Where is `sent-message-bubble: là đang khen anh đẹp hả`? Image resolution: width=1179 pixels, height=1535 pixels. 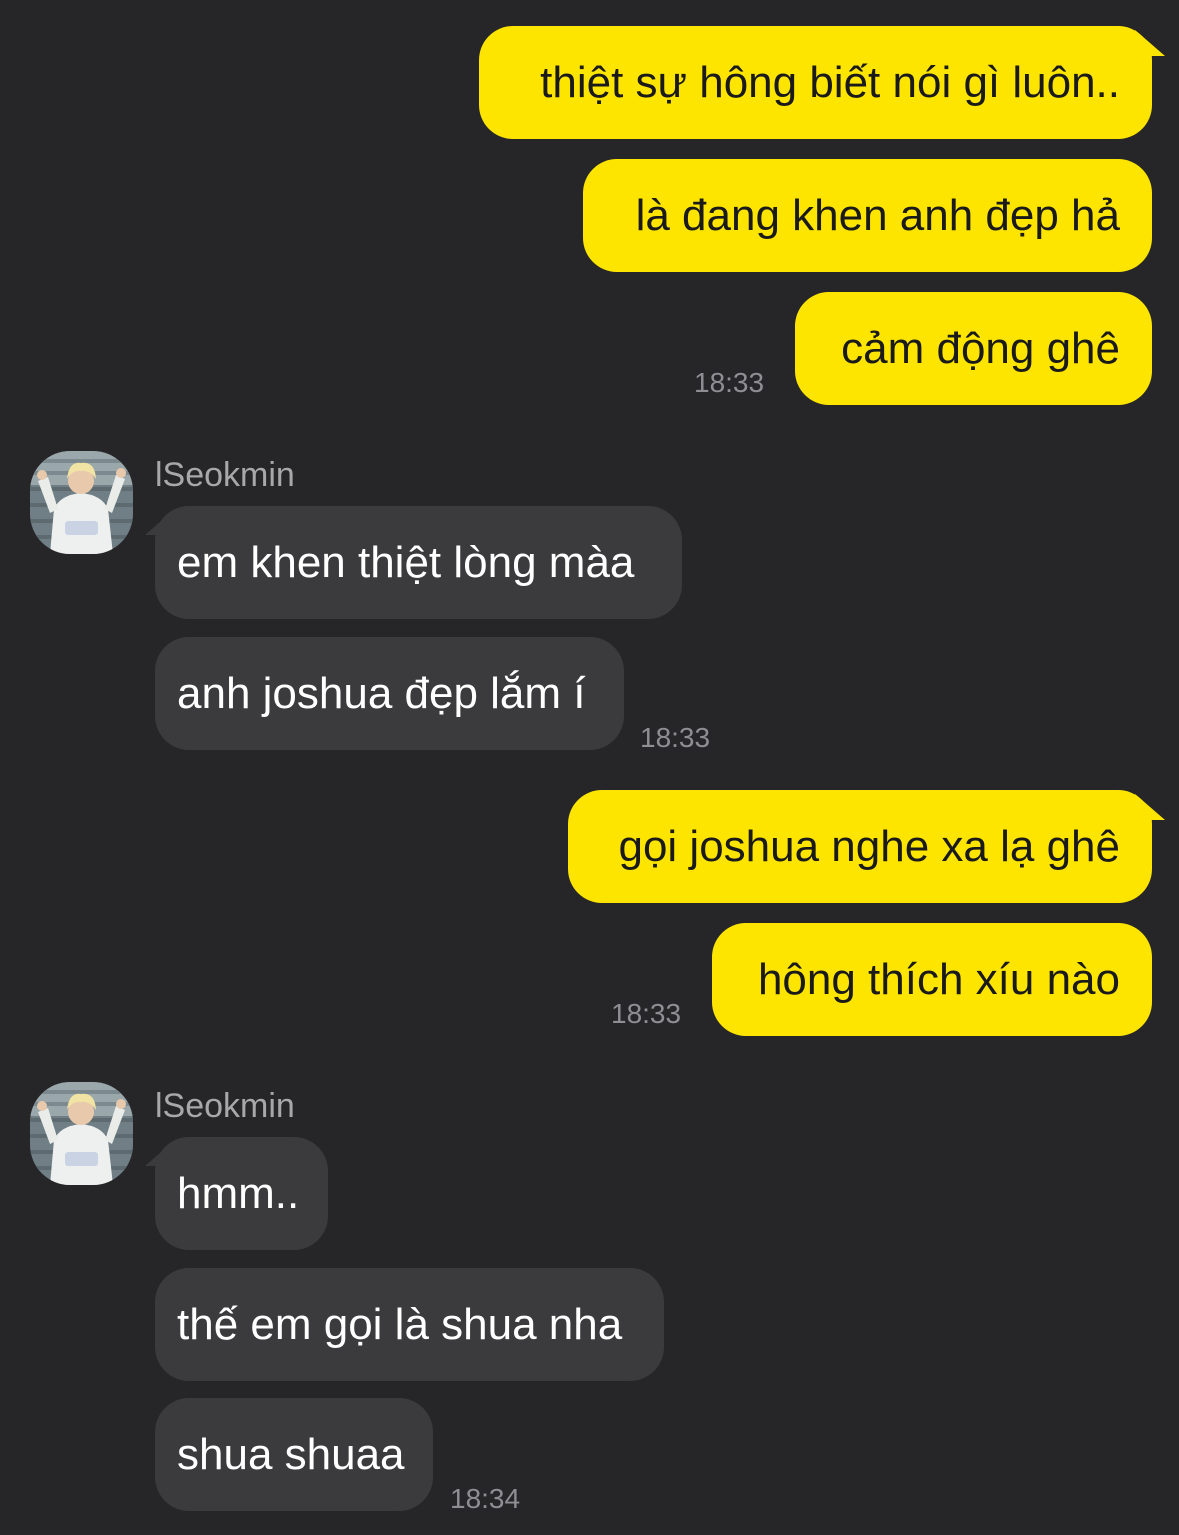 sent-message-bubble: là đang khen anh đẹp hả is located at coordinates (867, 215).